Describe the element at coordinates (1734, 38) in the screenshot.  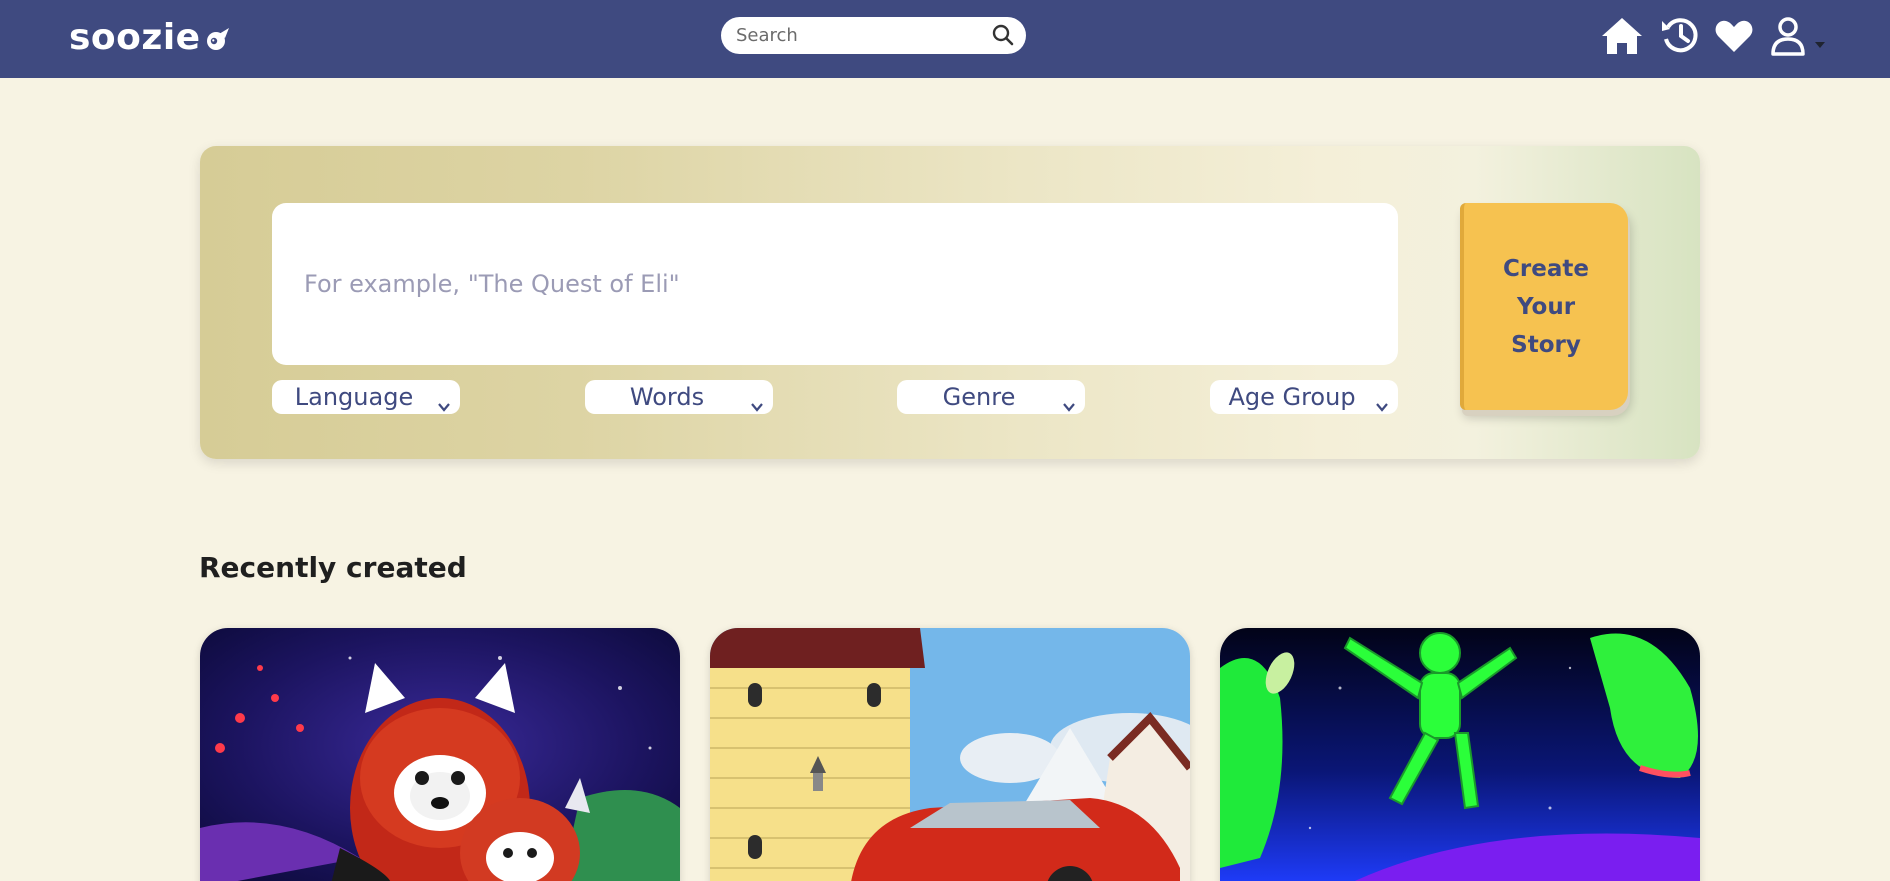
I see `heart-icon` at that location.